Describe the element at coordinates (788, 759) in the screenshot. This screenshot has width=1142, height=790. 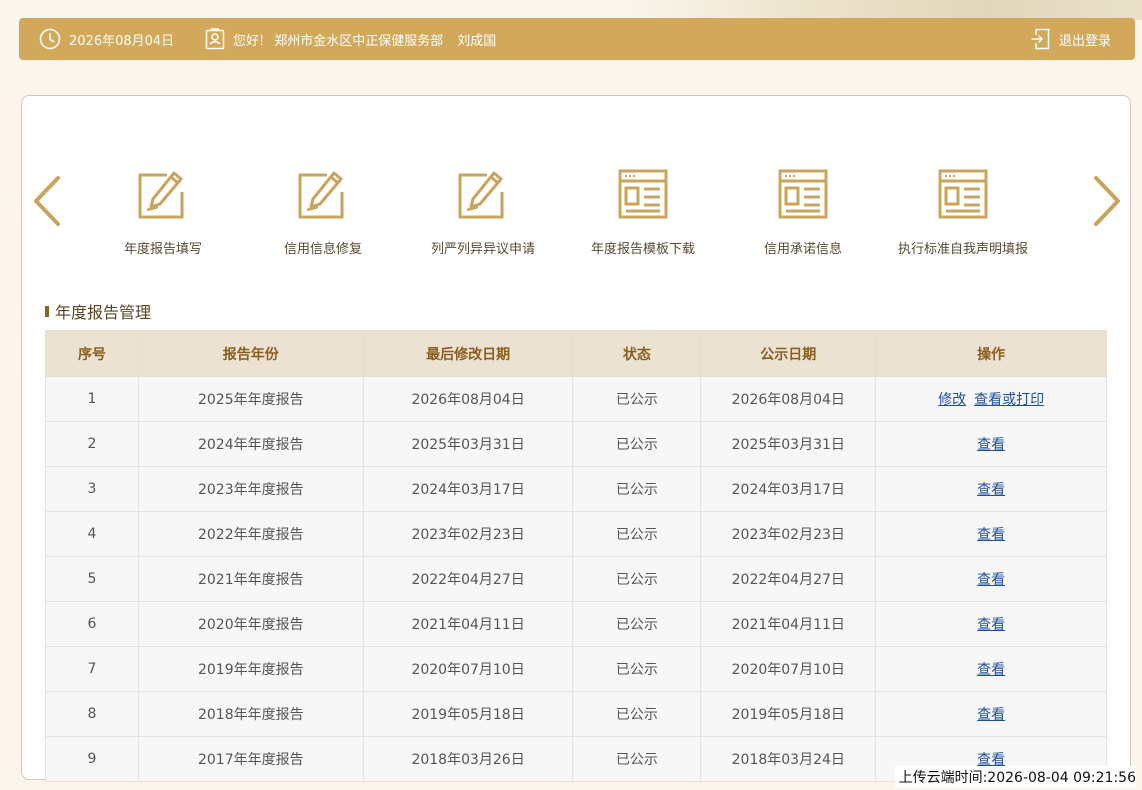
I see `cell-published: 2018年03月24日` at that location.